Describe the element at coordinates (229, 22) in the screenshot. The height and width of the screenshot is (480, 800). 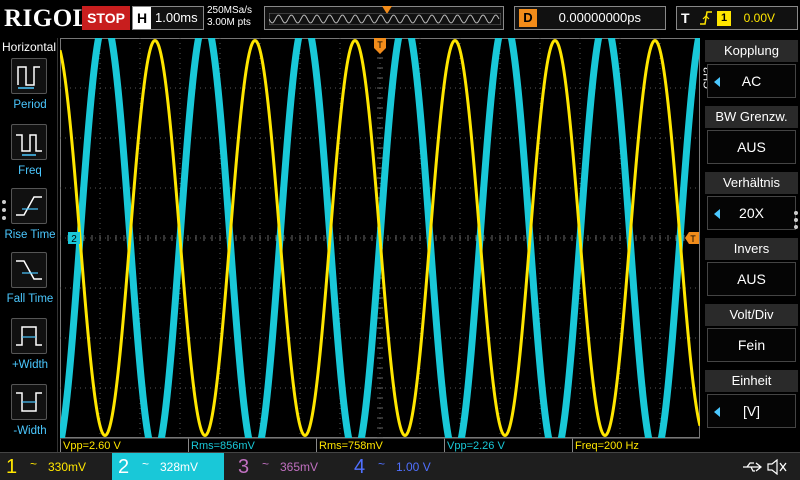
I see `memory-depth: 3.00M pts` at that location.